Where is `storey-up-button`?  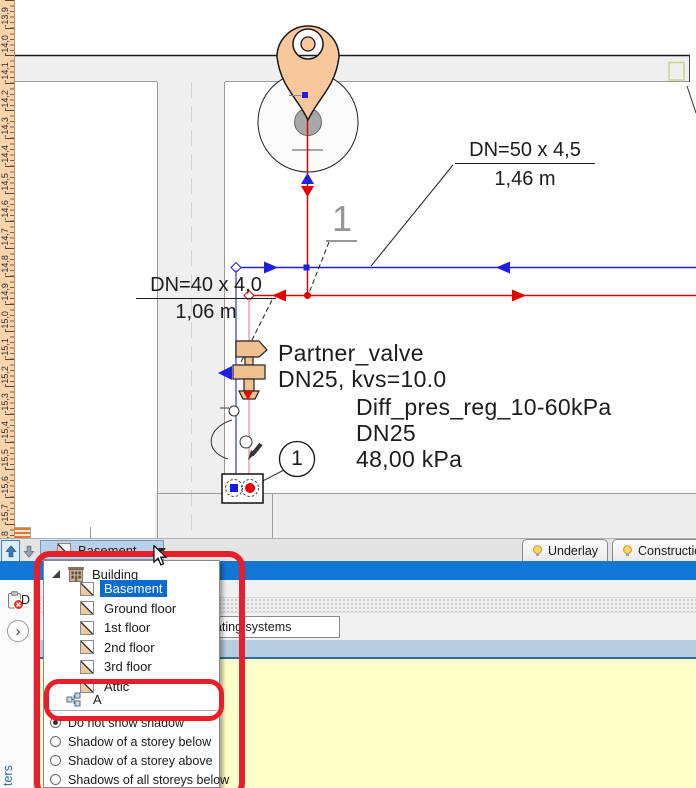 storey-up-button is located at coordinates (10, 551).